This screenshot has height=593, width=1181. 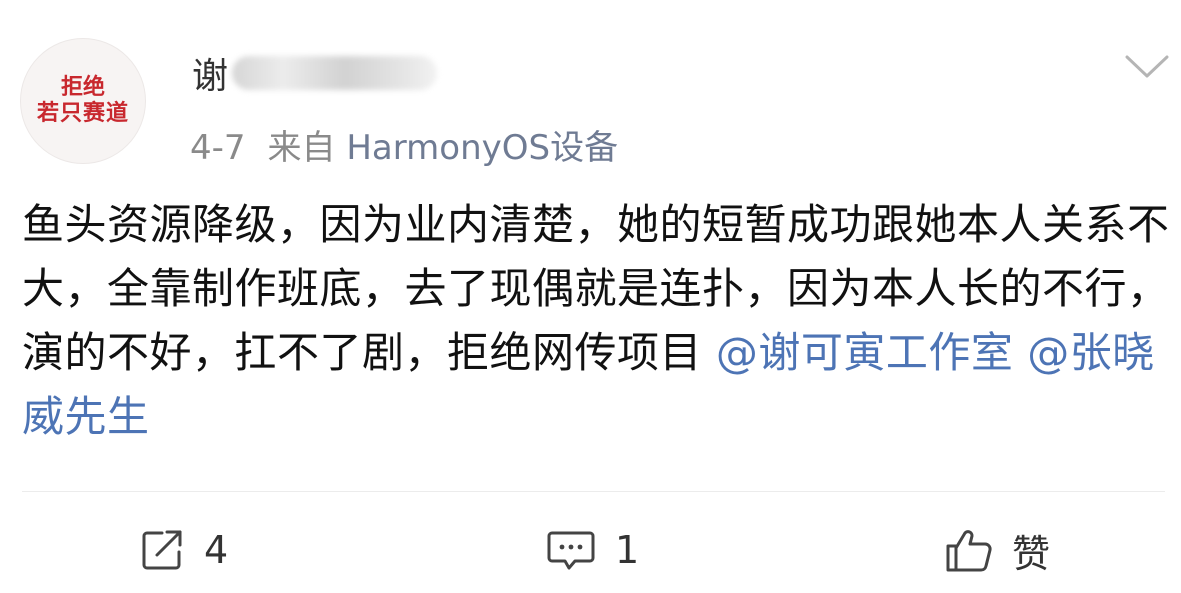 What do you see at coordinates (210, 76) in the screenshot?
I see `username-text: 谢` at bounding box center [210, 76].